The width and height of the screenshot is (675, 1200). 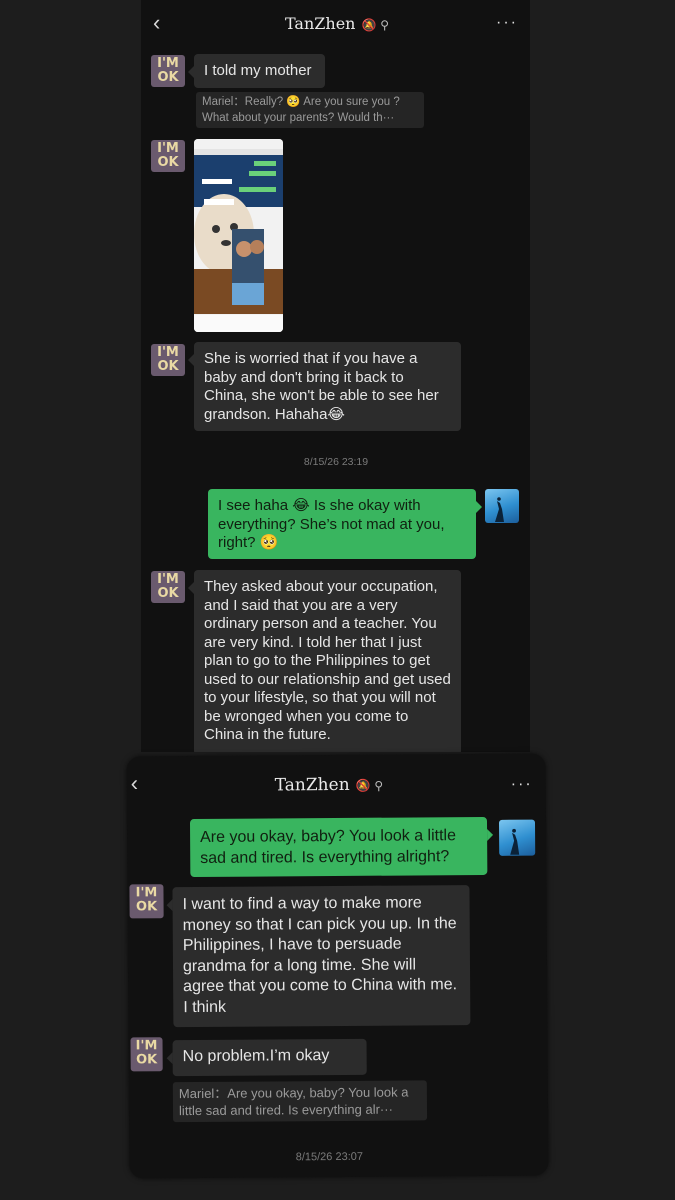 What do you see at coordinates (269, 1057) in the screenshot?
I see `message-bubble: No problem.I’m okay` at bounding box center [269, 1057].